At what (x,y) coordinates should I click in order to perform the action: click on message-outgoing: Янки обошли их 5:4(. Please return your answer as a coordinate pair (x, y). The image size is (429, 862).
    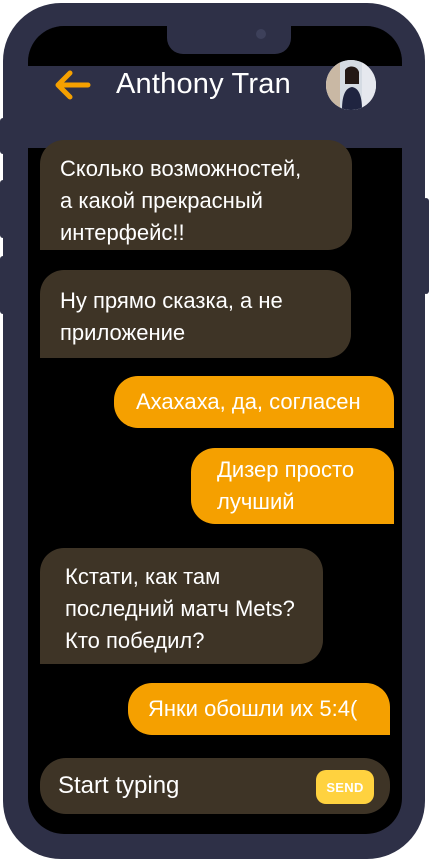
    Looking at the image, I should click on (259, 709).